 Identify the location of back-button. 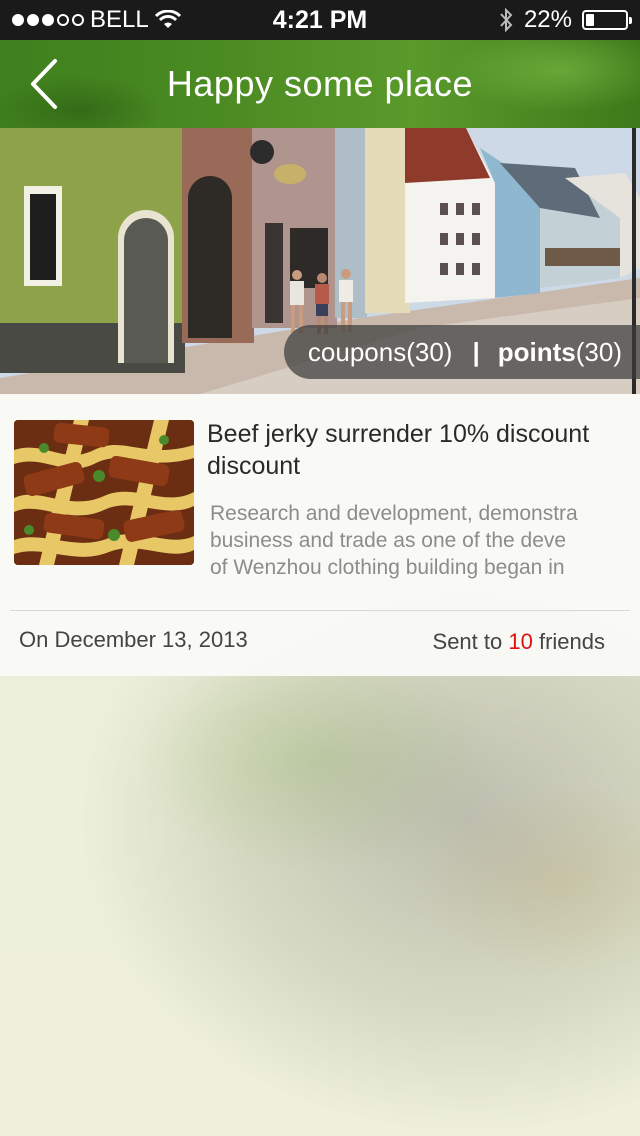
(44, 84).